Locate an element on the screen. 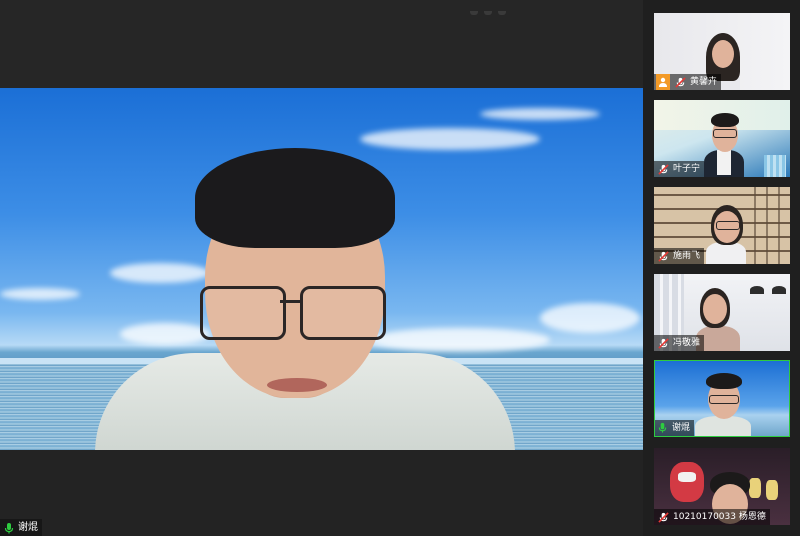 This screenshot has height=536, width=800. participant-tile: 冯敬雅 is located at coordinates (722, 312).